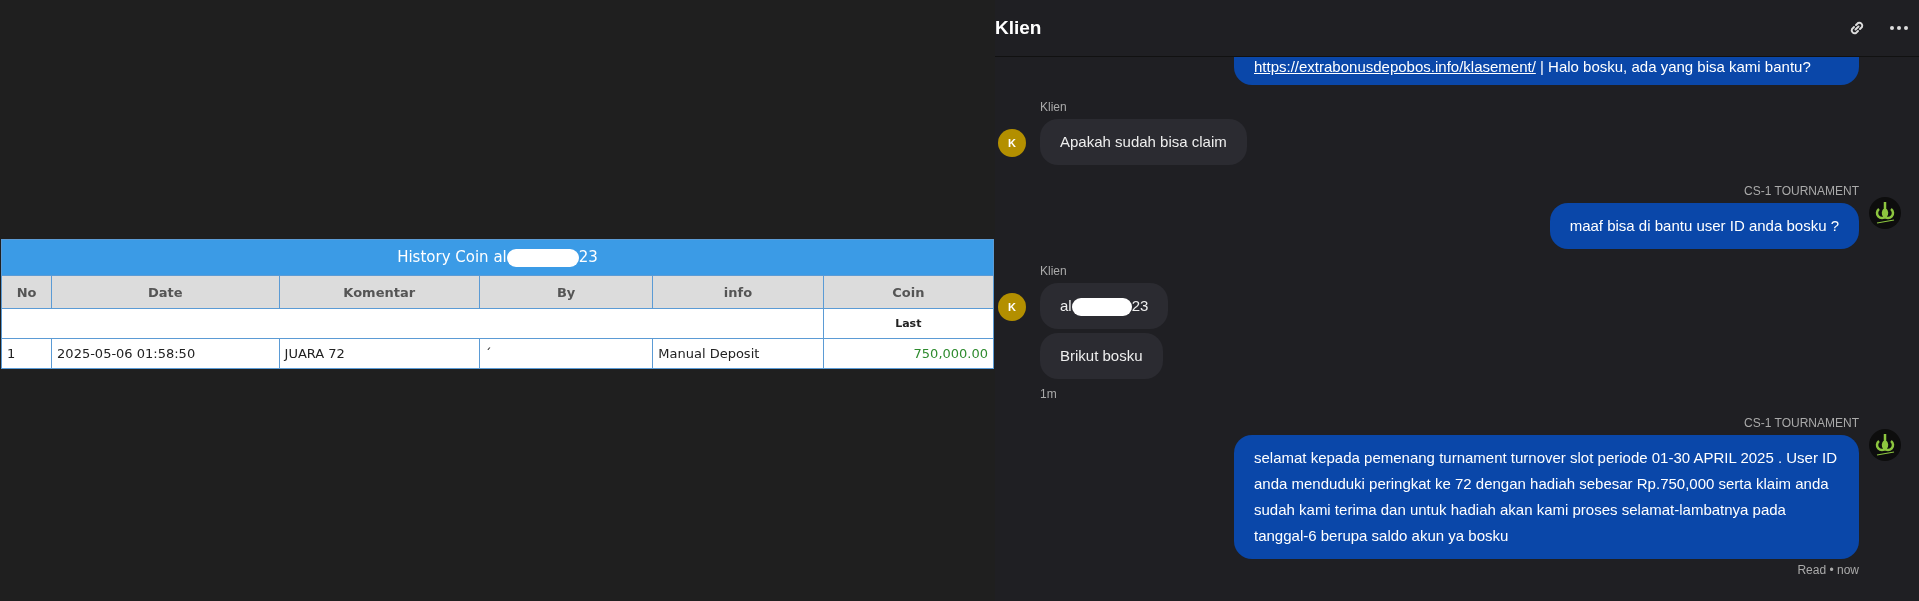  I want to click on chat-title: Klien, so click(1019, 28).